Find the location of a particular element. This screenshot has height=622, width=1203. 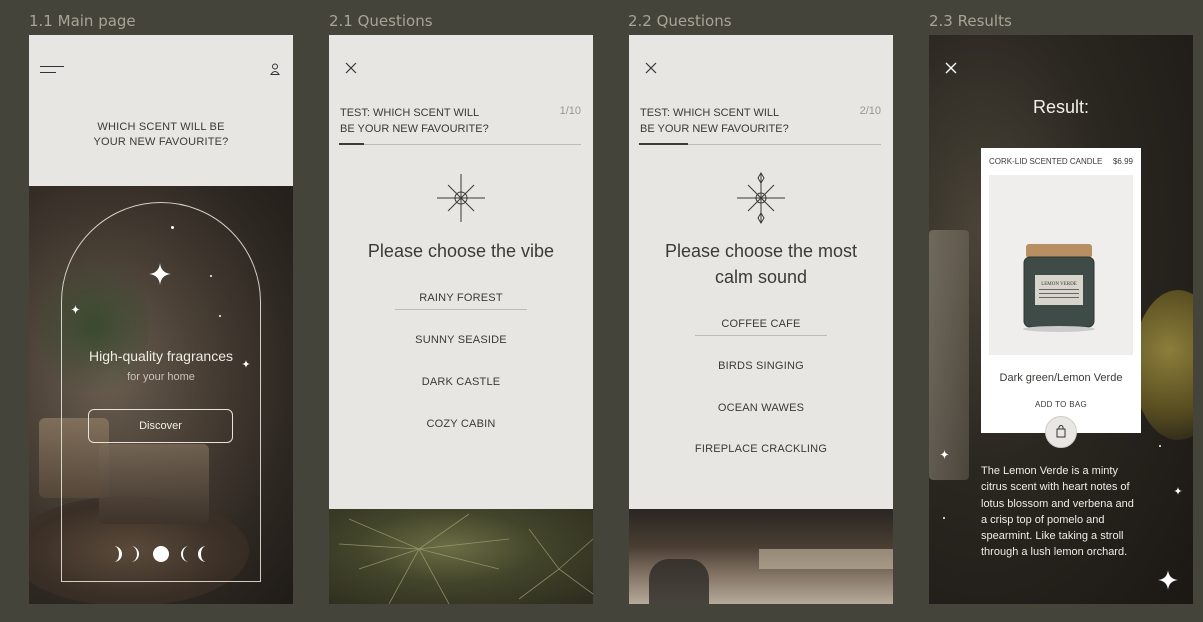

option-birds-singing: BIRDS SINGING is located at coordinates (761, 366).